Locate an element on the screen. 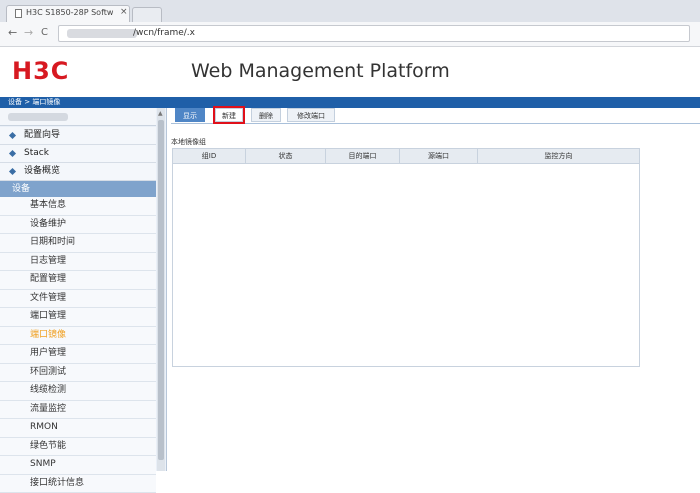 The height and width of the screenshot is (493, 700). sidebar-item-overview: 设备概览 is located at coordinates (78, 172).